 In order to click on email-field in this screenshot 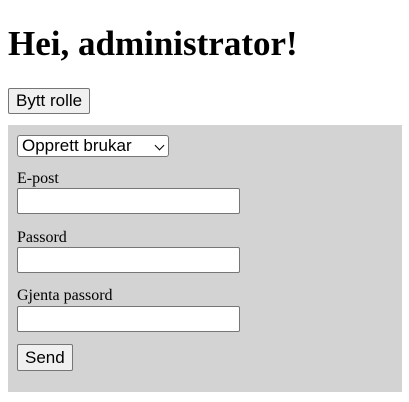, I will do `click(128, 201)`.